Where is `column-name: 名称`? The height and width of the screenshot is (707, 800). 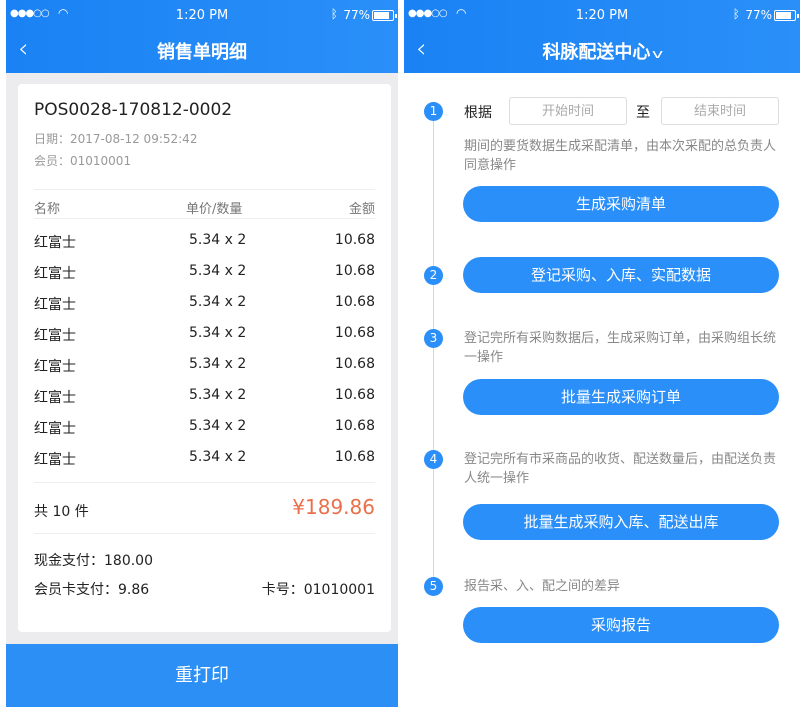
column-name: 名称 is located at coordinates (47, 209).